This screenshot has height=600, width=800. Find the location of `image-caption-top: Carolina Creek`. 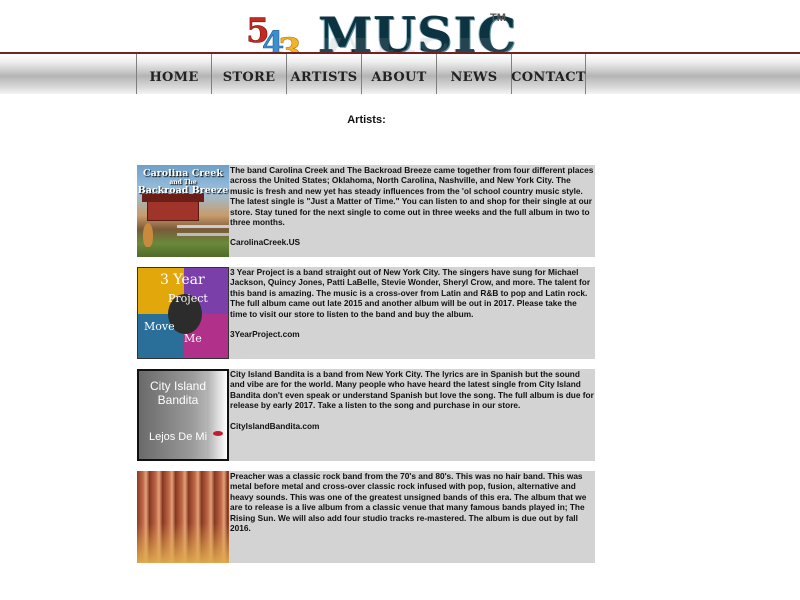

image-caption-top: Carolina Creek is located at coordinates (183, 173).